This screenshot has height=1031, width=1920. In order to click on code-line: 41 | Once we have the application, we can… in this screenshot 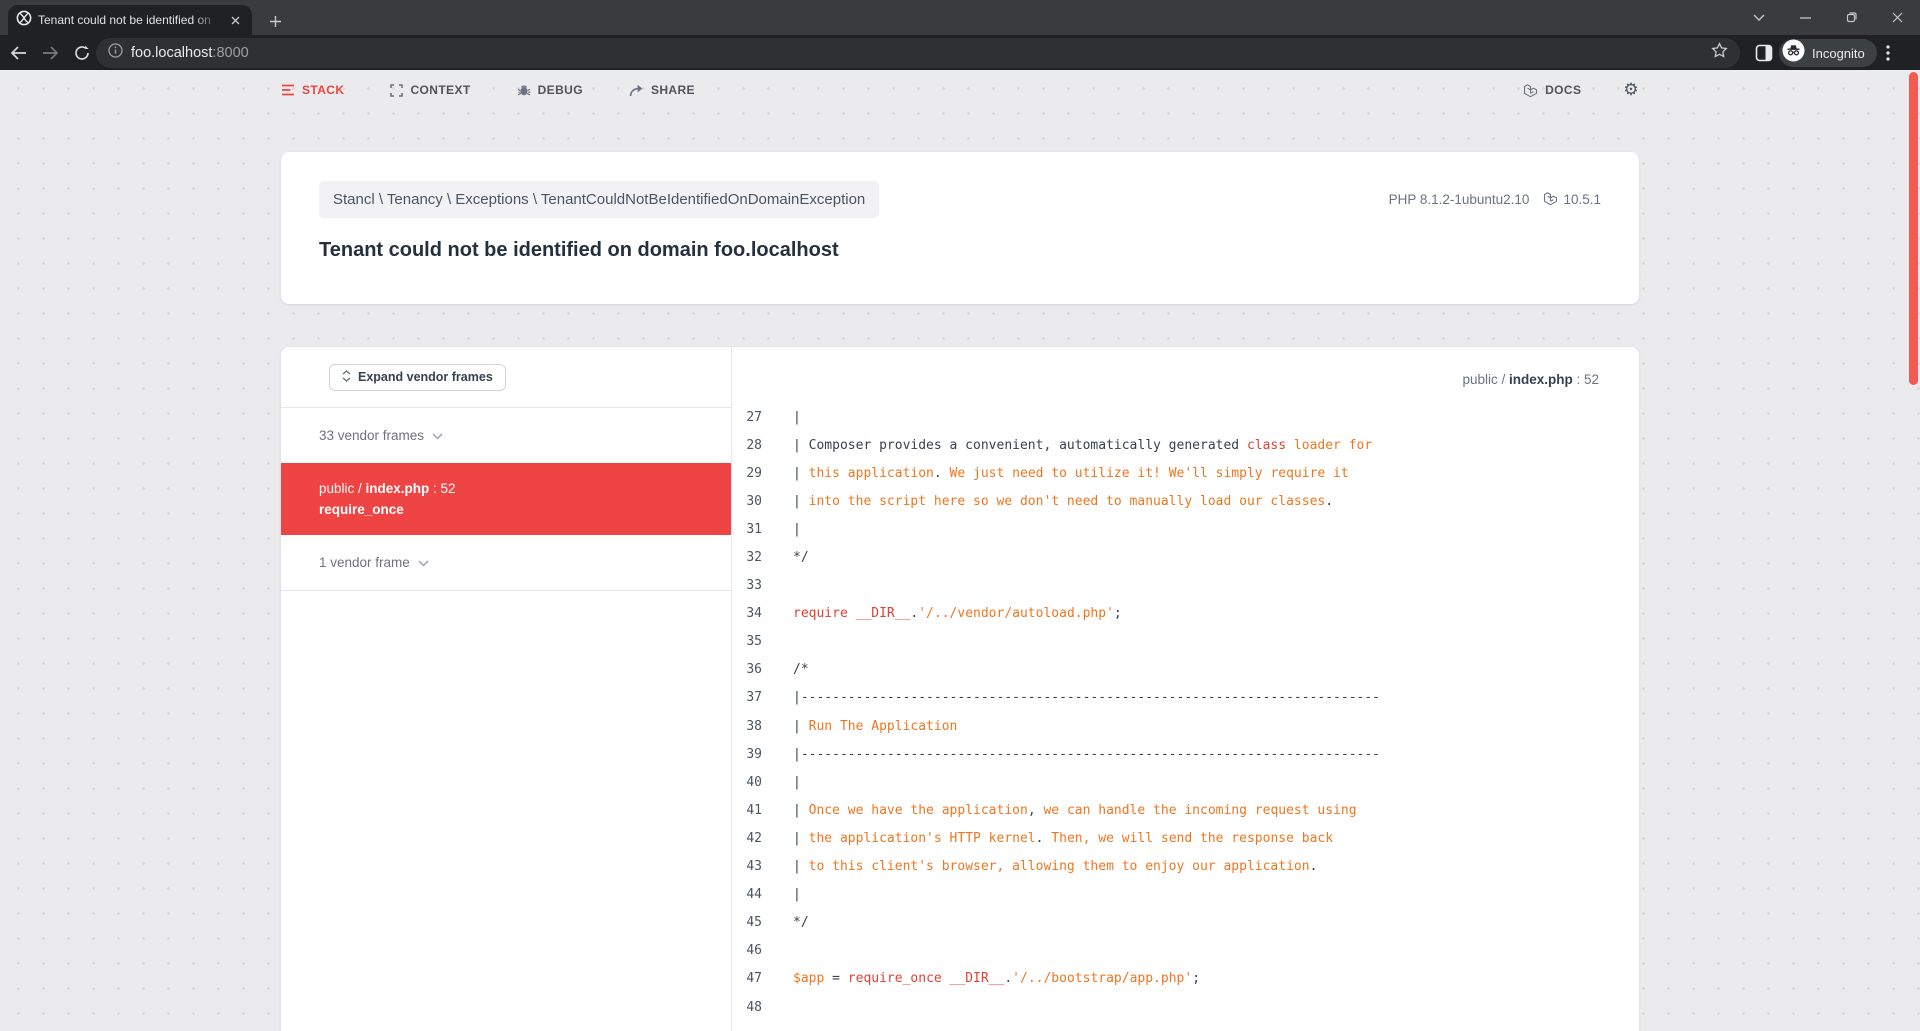, I will do `click(1185, 810)`.